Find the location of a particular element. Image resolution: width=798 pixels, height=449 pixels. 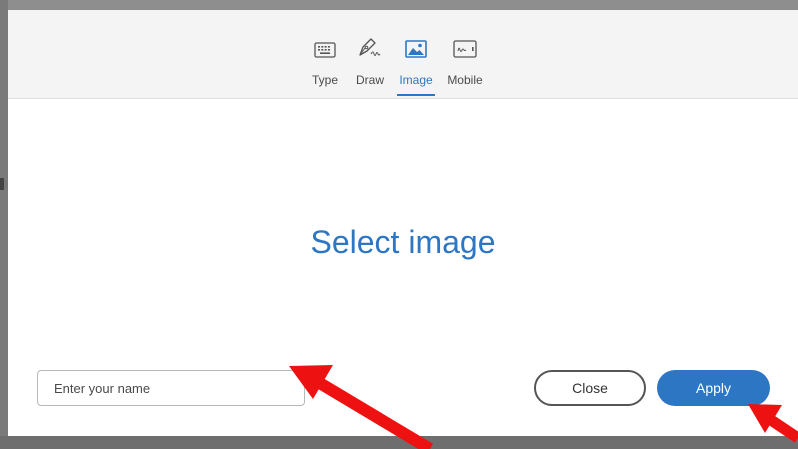

tab-type-label: Type is located at coordinates (324, 80).